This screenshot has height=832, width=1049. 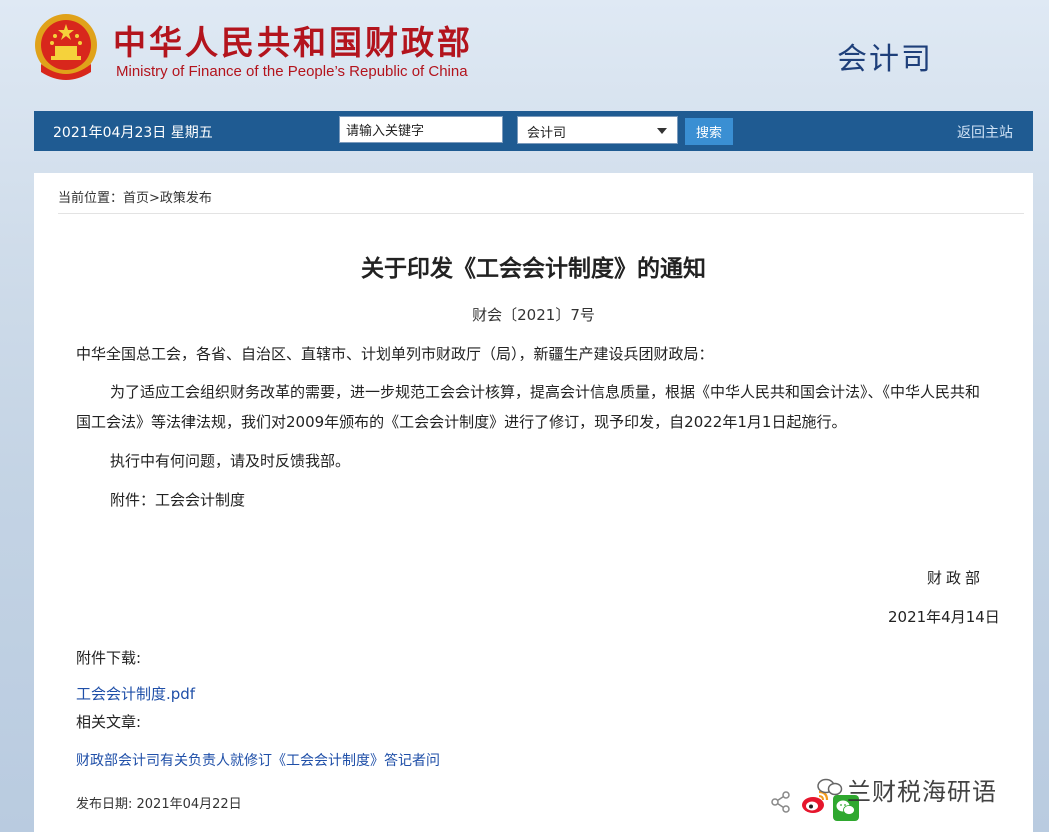 What do you see at coordinates (421, 129) in the screenshot?
I see `search-input` at bounding box center [421, 129].